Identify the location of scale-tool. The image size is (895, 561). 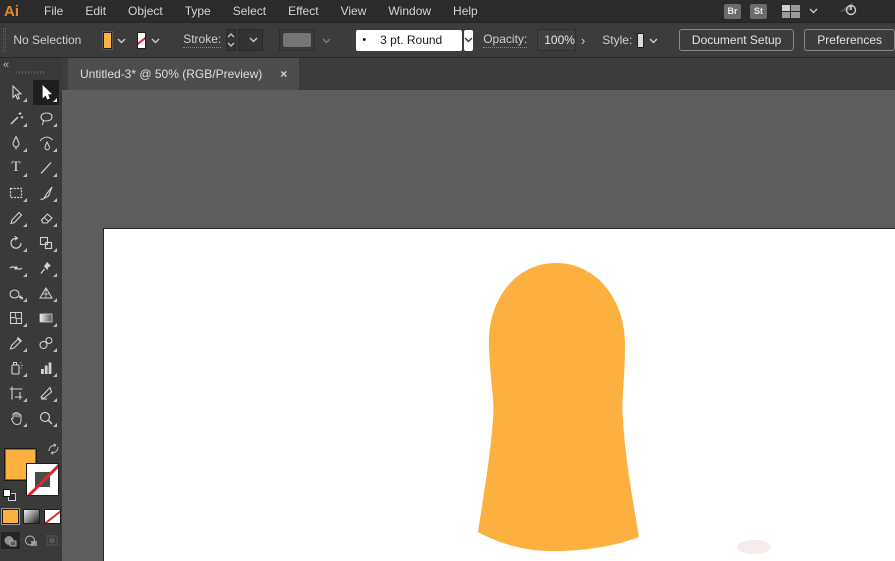
(46, 242).